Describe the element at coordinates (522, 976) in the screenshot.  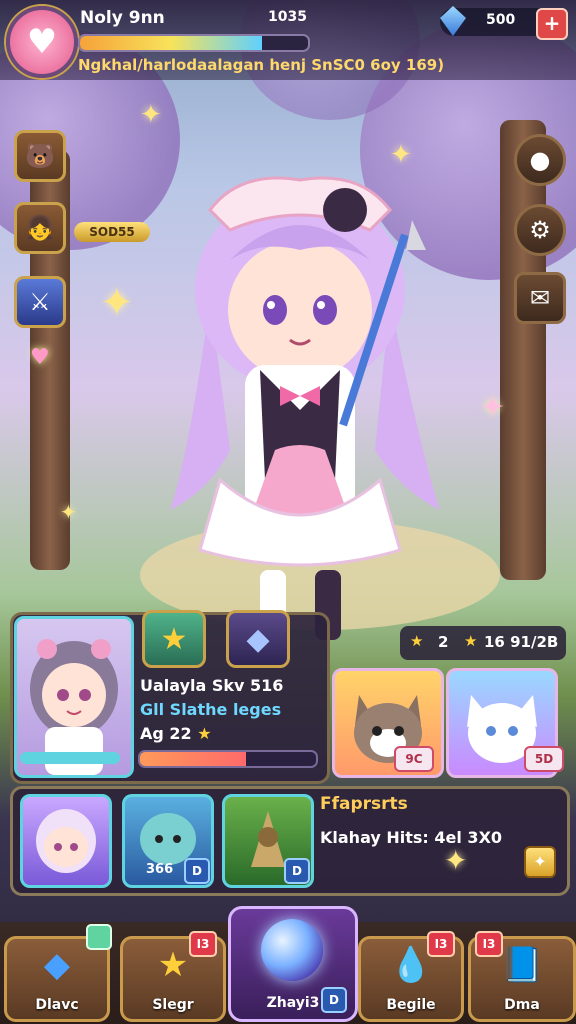
I see `nav-button-dma: 📘 Dma I3` at that location.